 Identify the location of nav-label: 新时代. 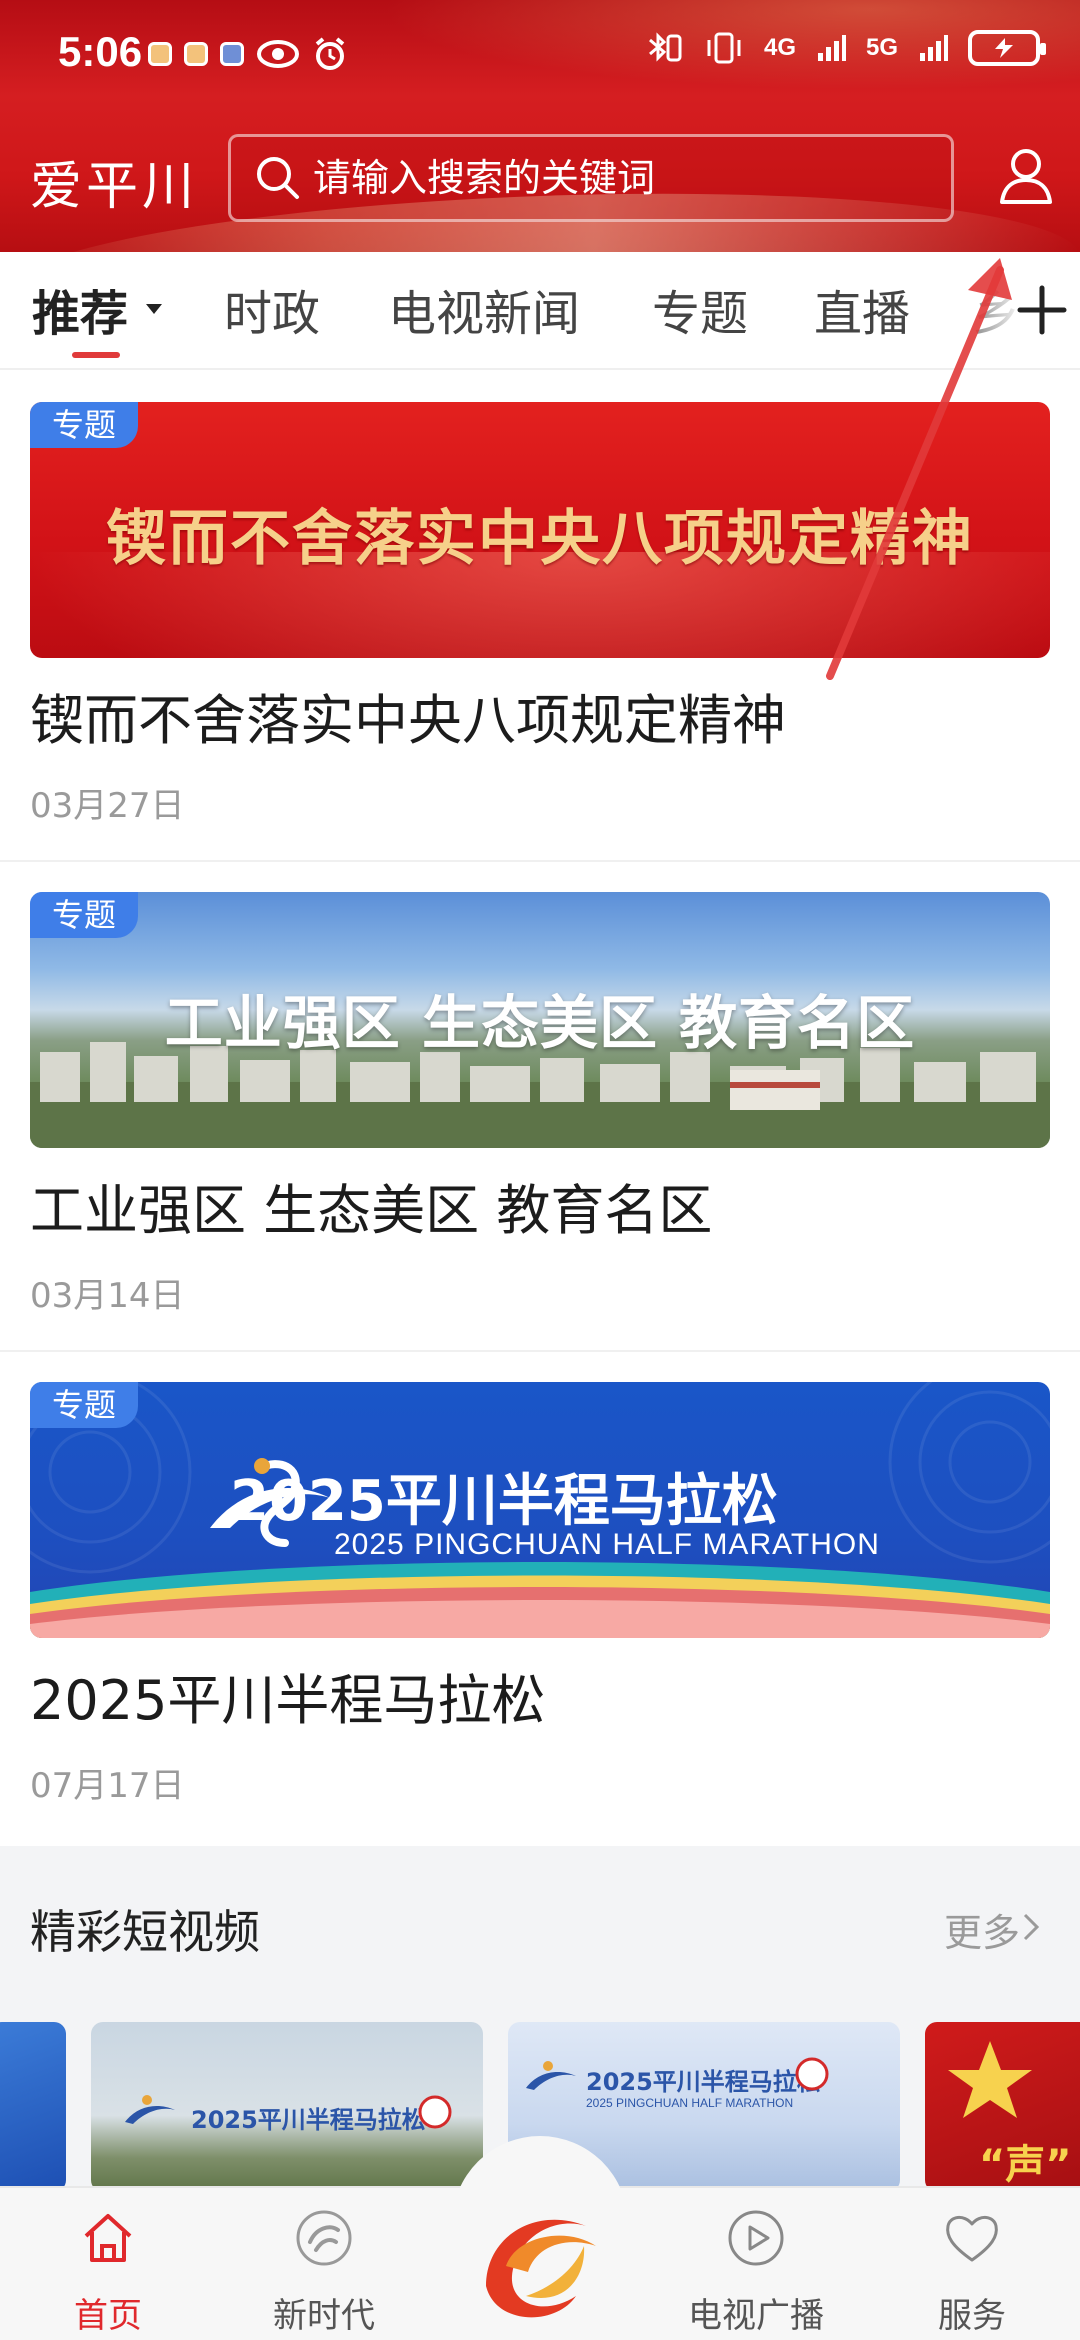
(324, 2316).